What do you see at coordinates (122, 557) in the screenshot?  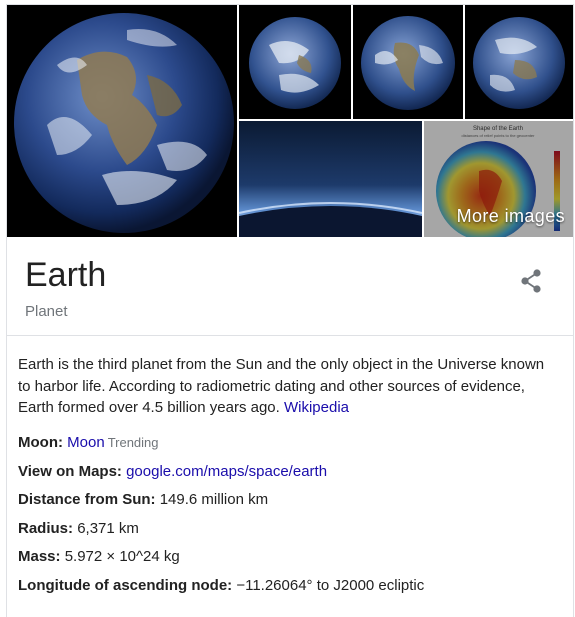 I see `fact-value: 5.972 × 10^24 kg` at bounding box center [122, 557].